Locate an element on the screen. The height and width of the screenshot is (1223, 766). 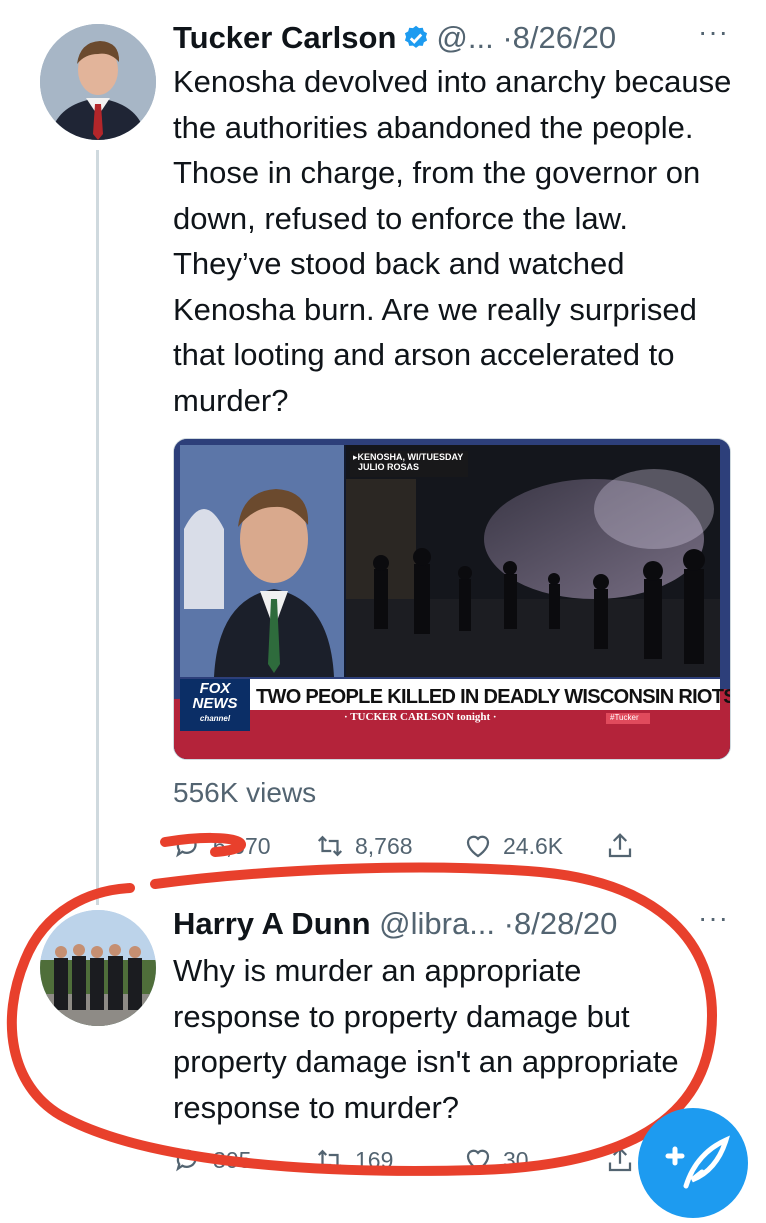
compose-tweet-icon is located at coordinates (697, 1162).